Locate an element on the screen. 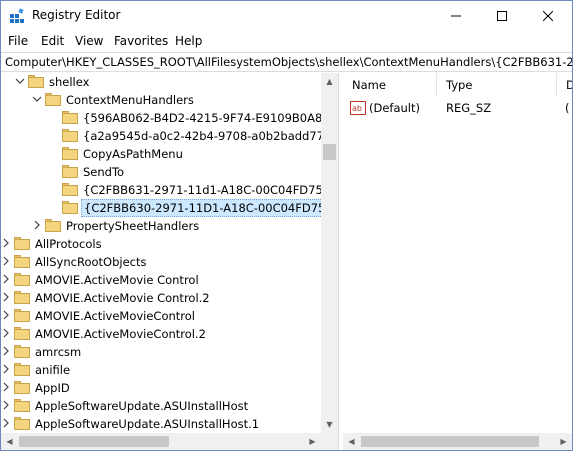  close-button is located at coordinates (548, 16).